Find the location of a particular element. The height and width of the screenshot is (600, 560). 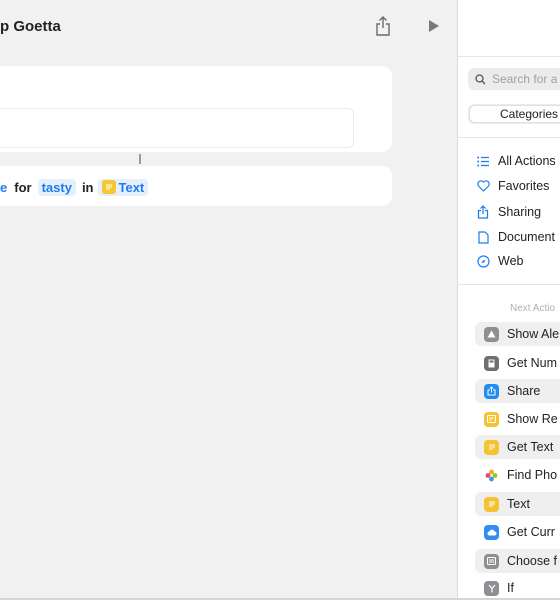

action-card-replace: e for tasty in Text is located at coordinates (196, 186).